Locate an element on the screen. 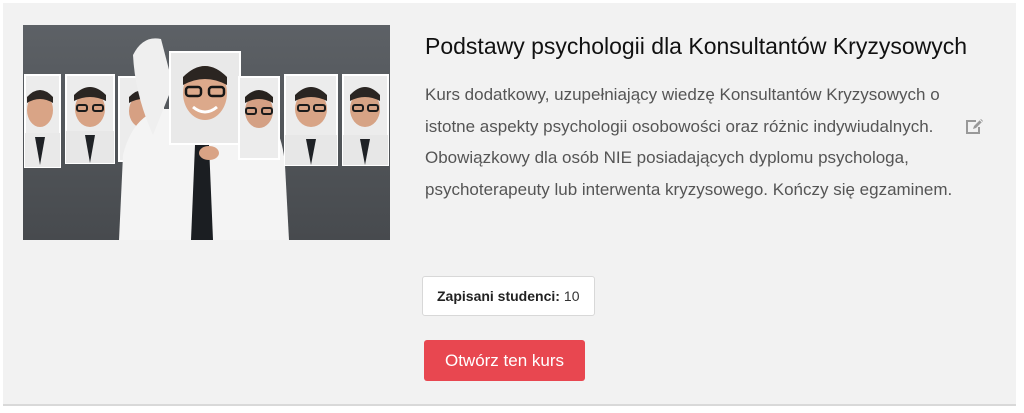  edit-icon is located at coordinates (974, 126).